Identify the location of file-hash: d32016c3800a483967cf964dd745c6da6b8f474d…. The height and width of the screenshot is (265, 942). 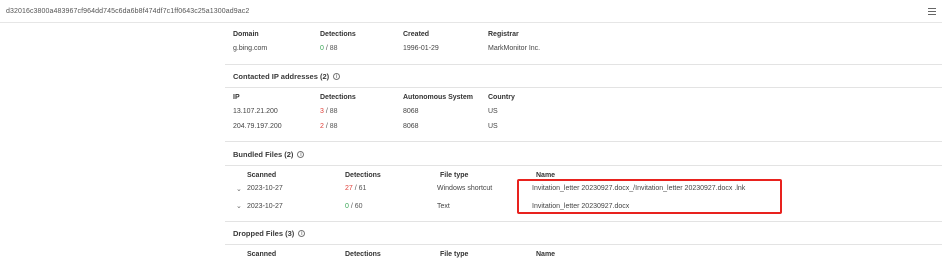
(128, 11).